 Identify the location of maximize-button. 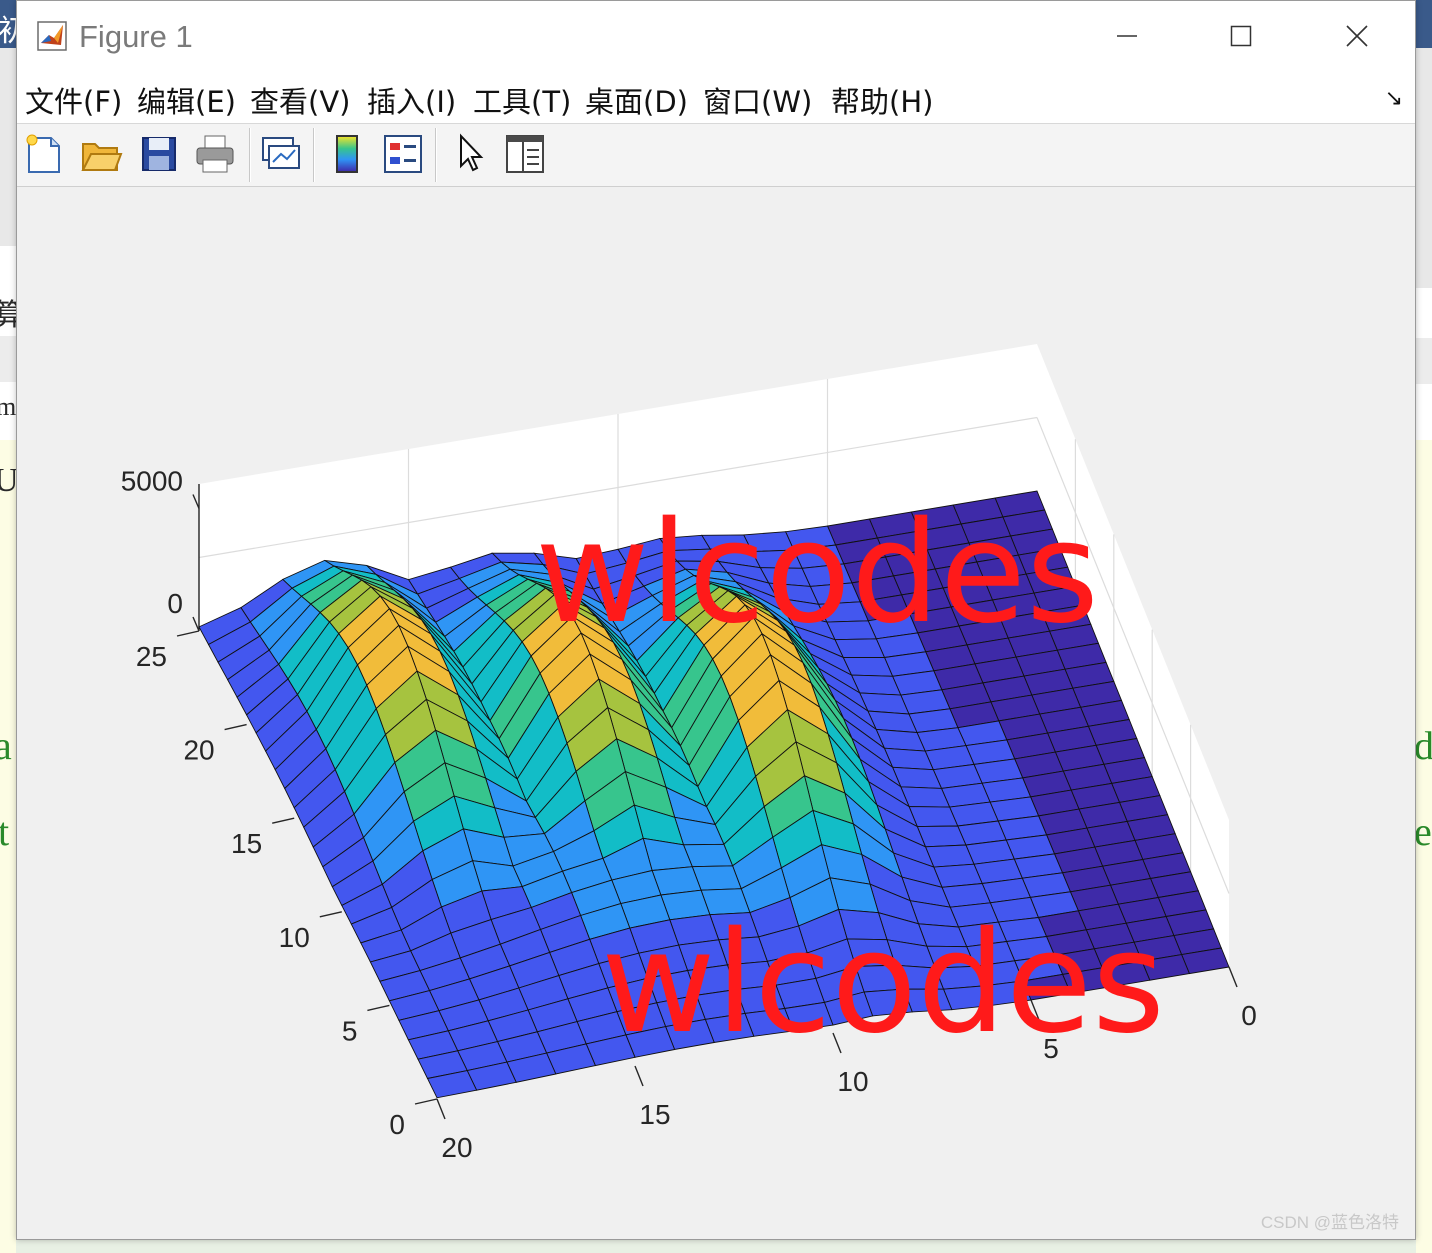
(1241, 36).